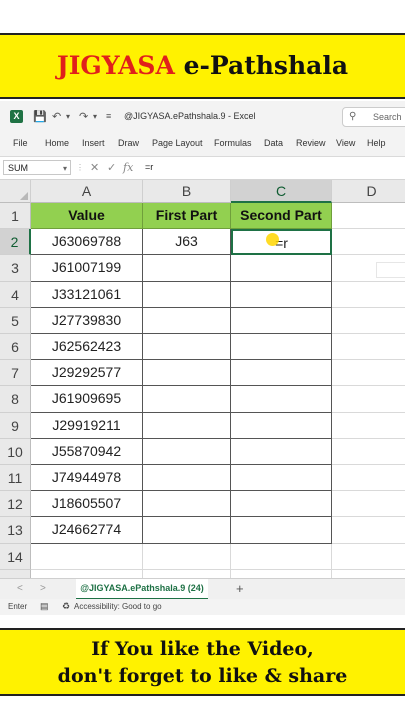  I want to click on add-sheet-button: +, so click(240, 588).